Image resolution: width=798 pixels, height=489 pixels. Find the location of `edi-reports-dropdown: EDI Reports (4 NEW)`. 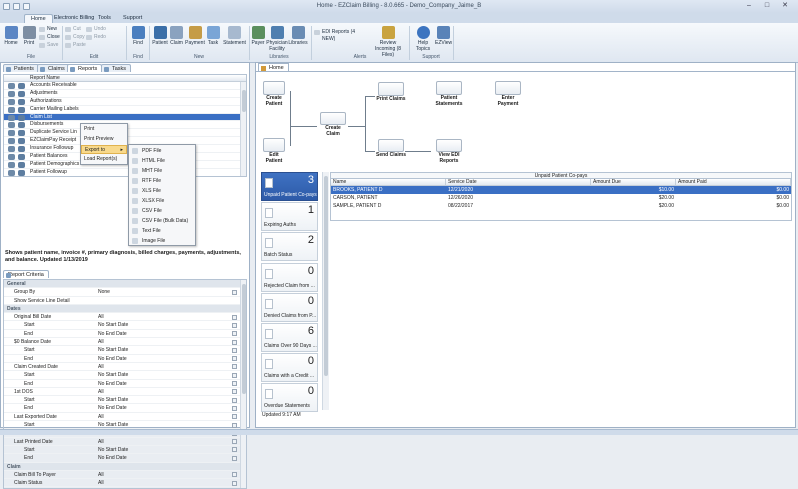

edi-reports-dropdown: EDI Reports (4 NEW) is located at coordinates (339, 35).